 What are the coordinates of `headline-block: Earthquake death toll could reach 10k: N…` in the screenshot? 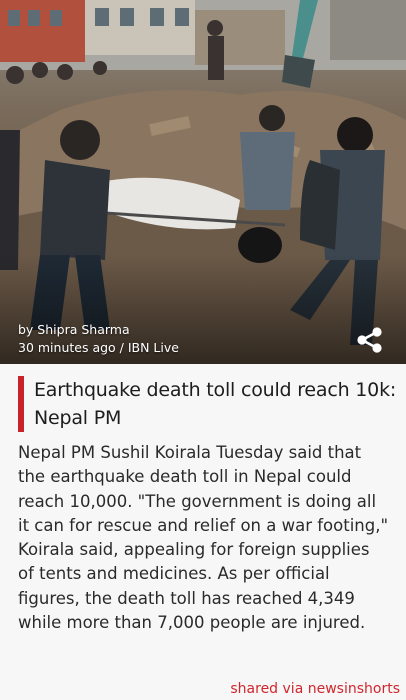 It's located at (211, 404).